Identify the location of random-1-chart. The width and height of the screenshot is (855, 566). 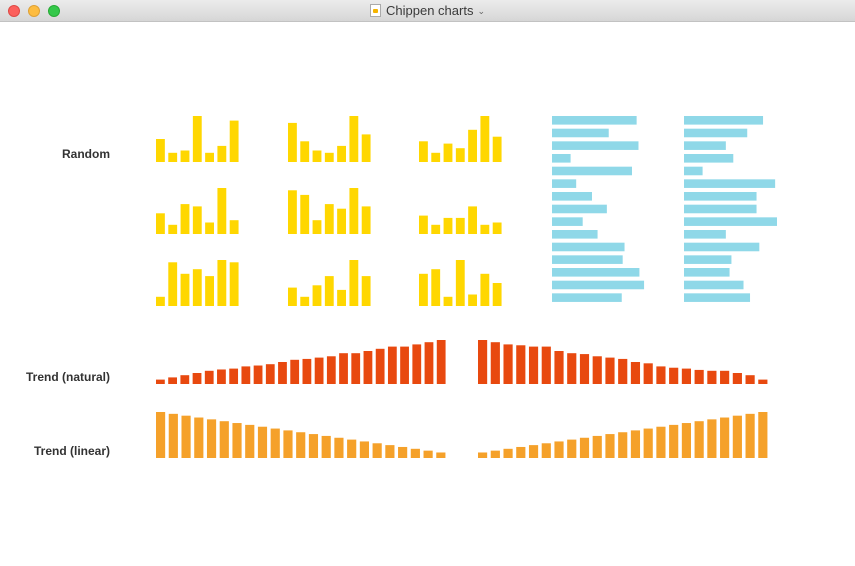
(197, 139).